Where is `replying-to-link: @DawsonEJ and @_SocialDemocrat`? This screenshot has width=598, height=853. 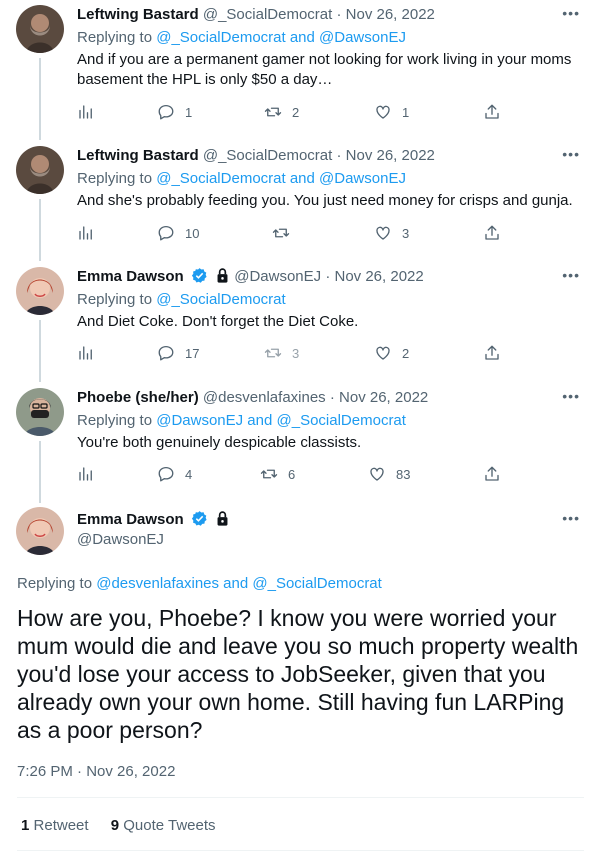
replying-to-link: @DawsonEJ and @_SocialDemocrat is located at coordinates (281, 420).